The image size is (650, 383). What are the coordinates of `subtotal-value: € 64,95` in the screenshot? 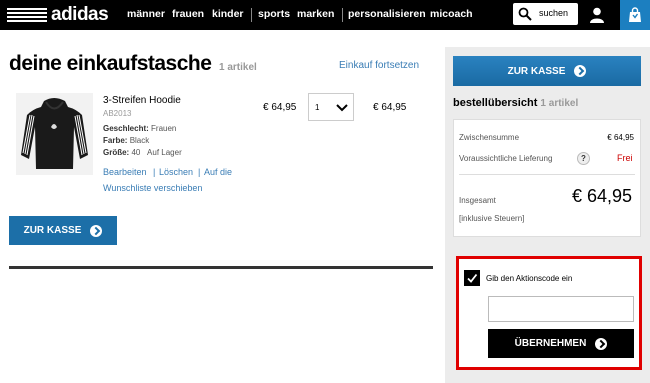 It's located at (620, 137).